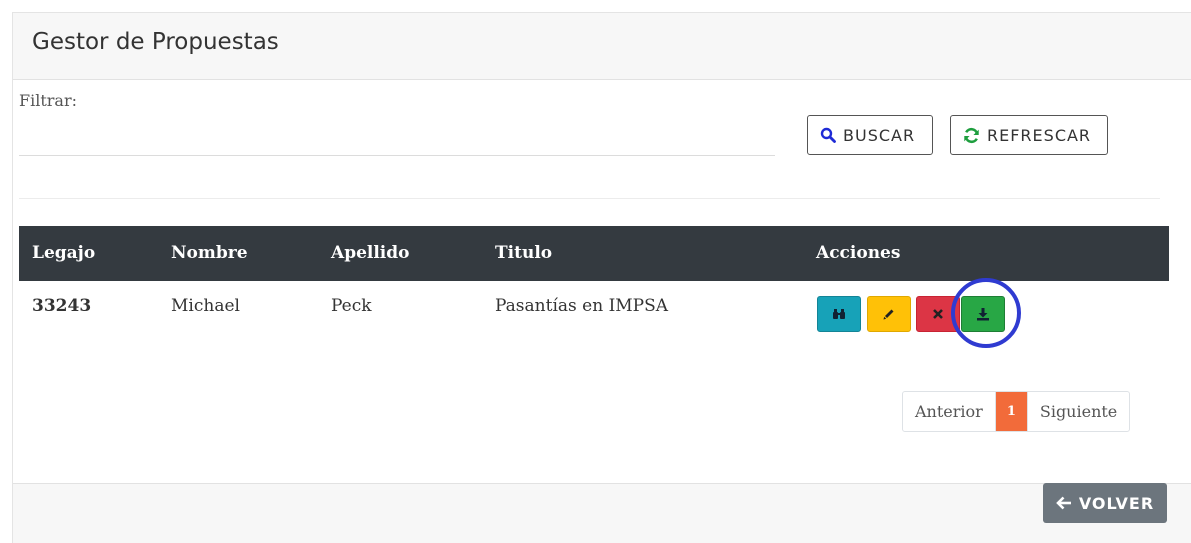 The image size is (1191, 543). Describe the element at coordinates (351, 306) in the screenshot. I see `cell-apellido: Peck` at that location.